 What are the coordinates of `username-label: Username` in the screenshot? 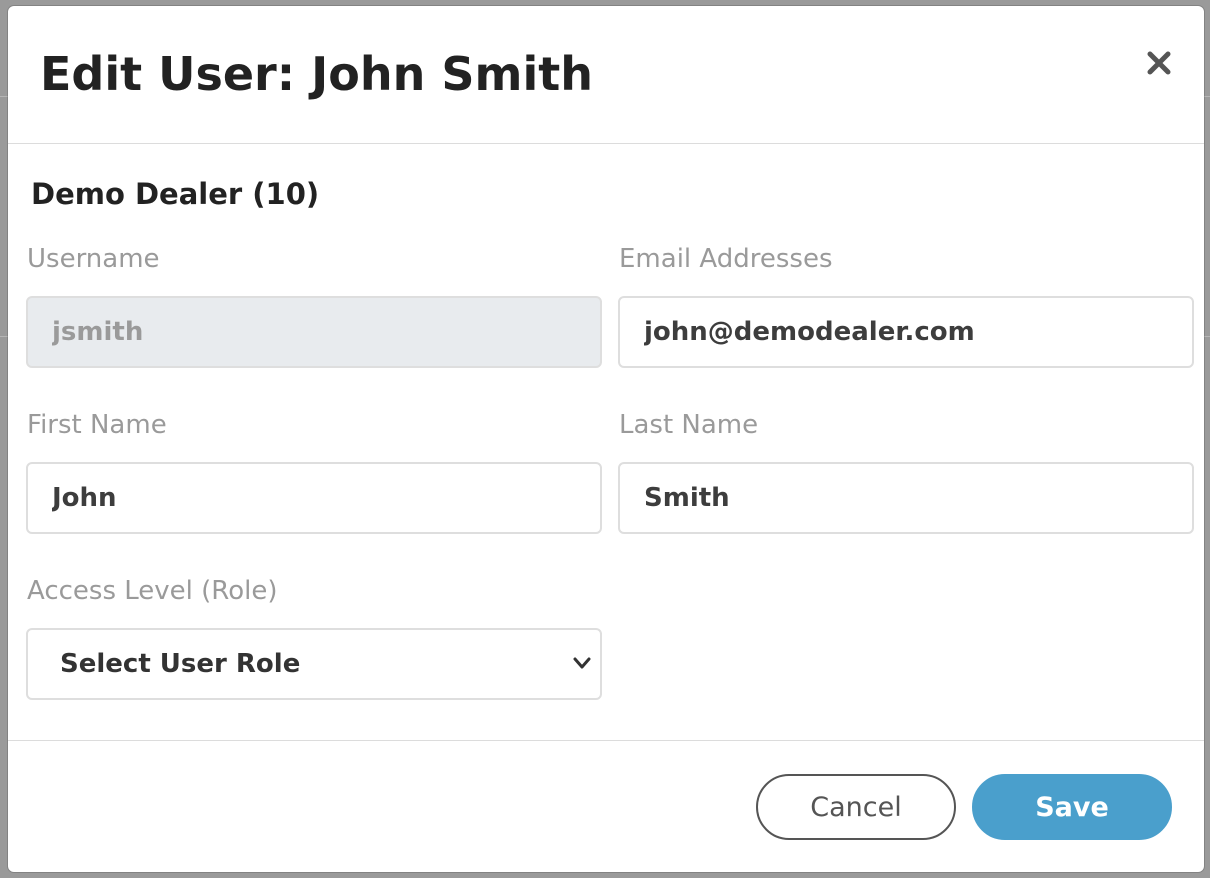 It's located at (93, 259).